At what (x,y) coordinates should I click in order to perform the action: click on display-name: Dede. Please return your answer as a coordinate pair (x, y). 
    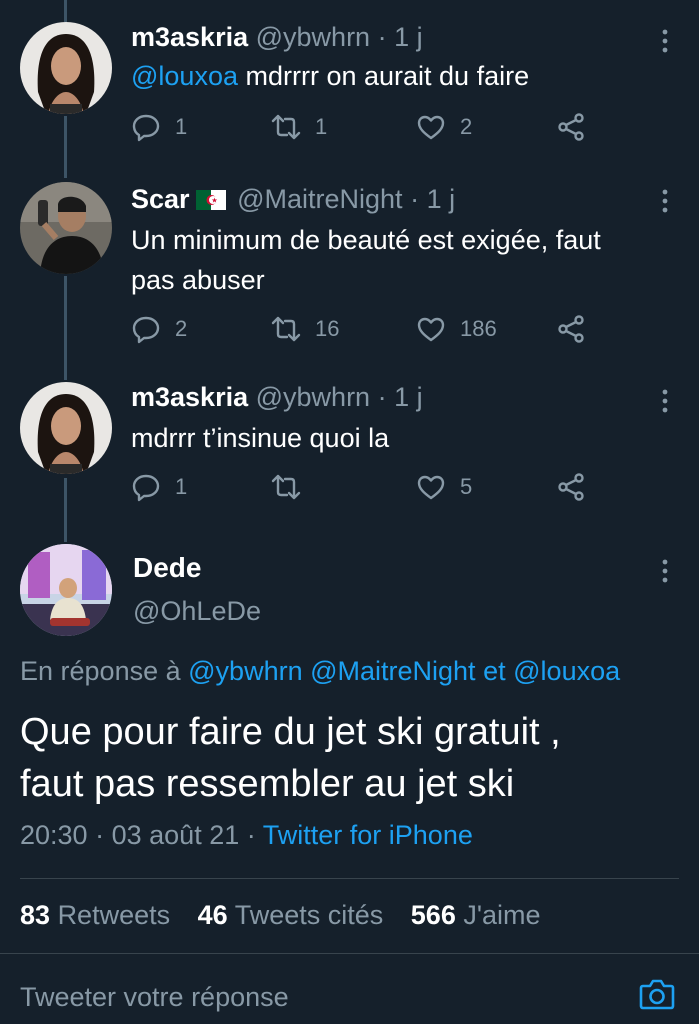
    Looking at the image, I should click on (167, 568).